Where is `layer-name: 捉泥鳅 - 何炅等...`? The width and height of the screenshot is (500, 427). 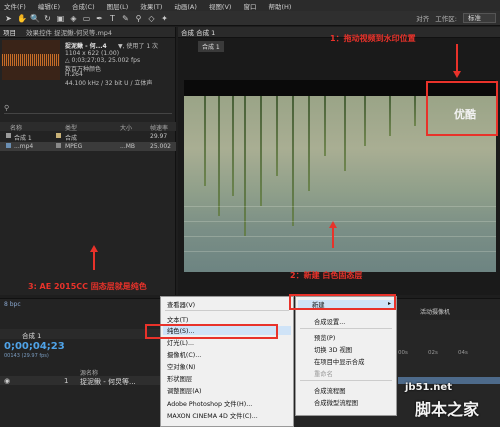 layer-name: 捉泥鳅 - 何炅等... is located at coordinates (108, 382).